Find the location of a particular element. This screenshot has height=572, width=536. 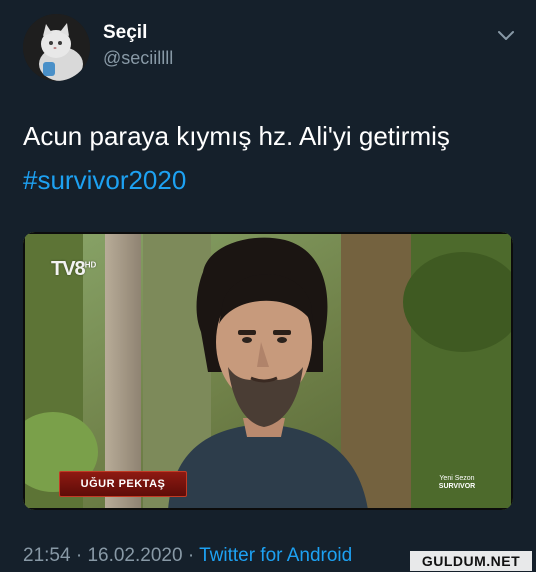

site-watermark: GULDUM.NET is located at coordinates (471, 561).